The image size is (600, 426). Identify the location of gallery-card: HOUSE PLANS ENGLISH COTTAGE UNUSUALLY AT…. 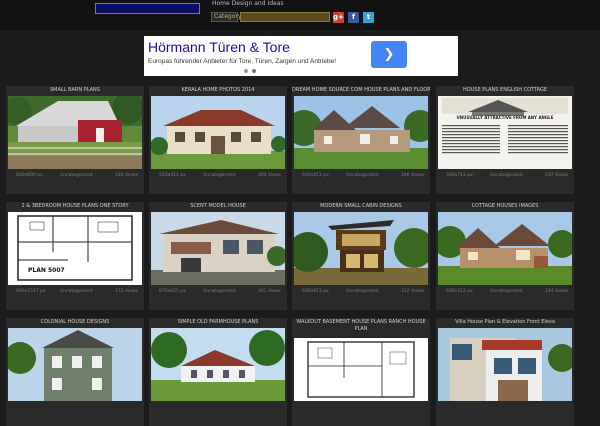
(505, 140).